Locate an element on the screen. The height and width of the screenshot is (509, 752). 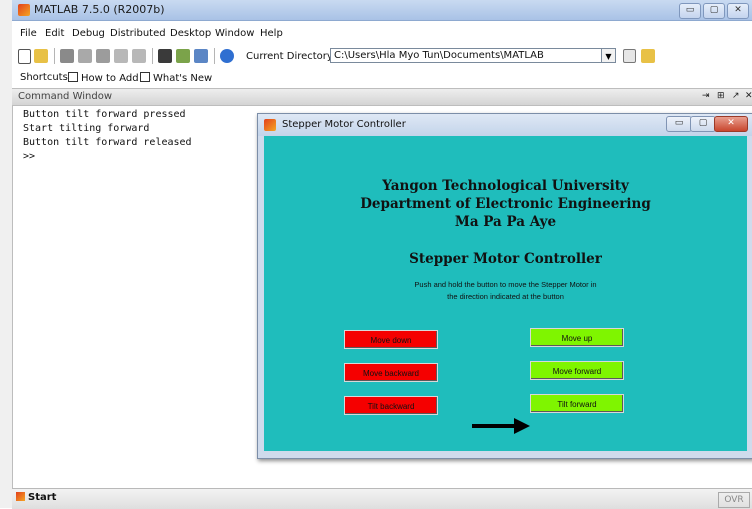
controller-subtitle: Stepper Motor Controller is located at coordinates (505, 259).